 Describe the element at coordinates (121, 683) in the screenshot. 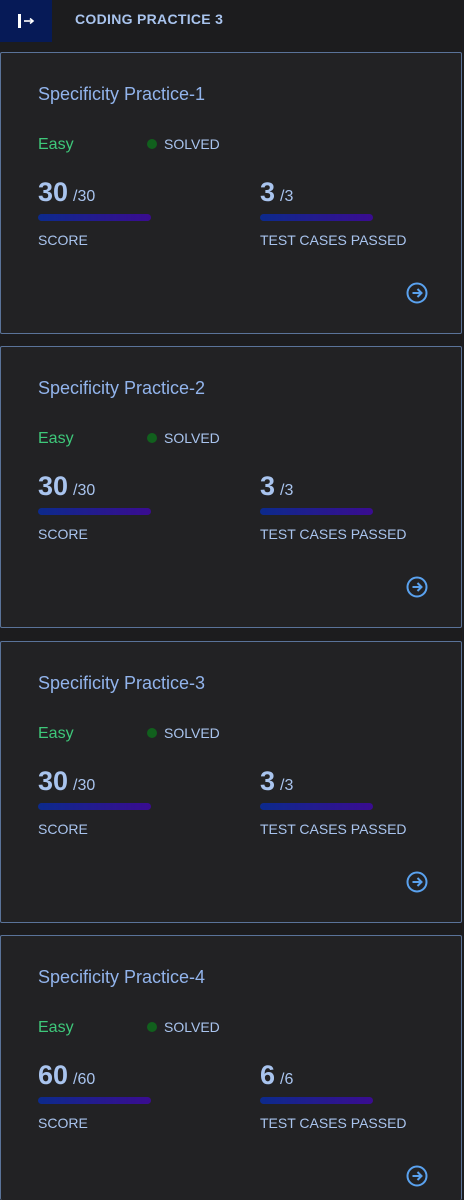

I see `card-title: Specificity Practice-3` at that location.